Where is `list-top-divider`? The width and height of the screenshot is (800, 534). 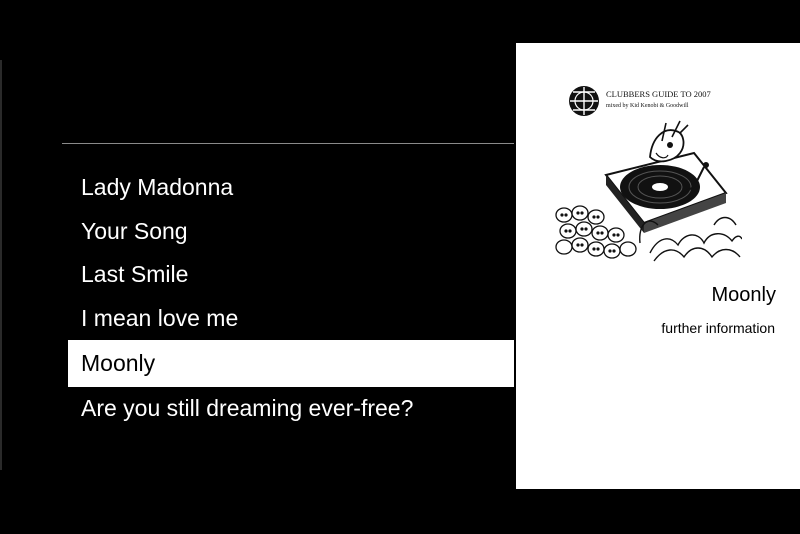 list-top-divider is located at coordinates (288, 143).